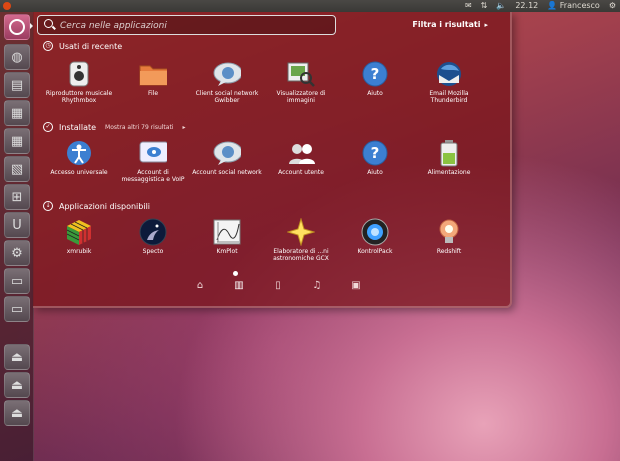  I want to click on app-tile: Elaboratore di ...ni astronomiche GCX, so click(301, 240).